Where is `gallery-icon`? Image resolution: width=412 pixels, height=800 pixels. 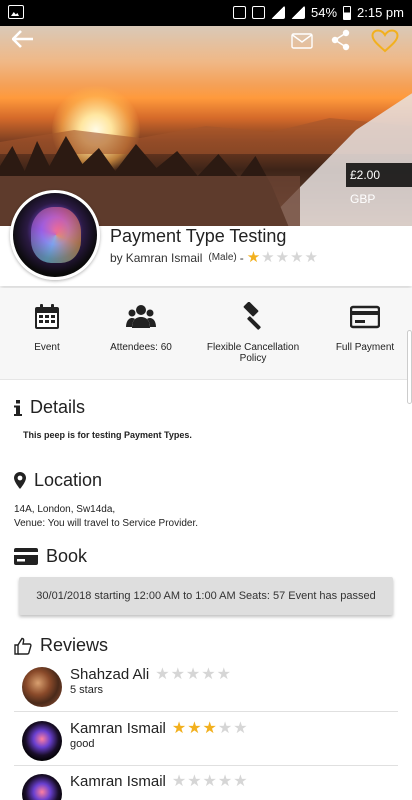 gallery-icon is located at coordinates (16, 12).